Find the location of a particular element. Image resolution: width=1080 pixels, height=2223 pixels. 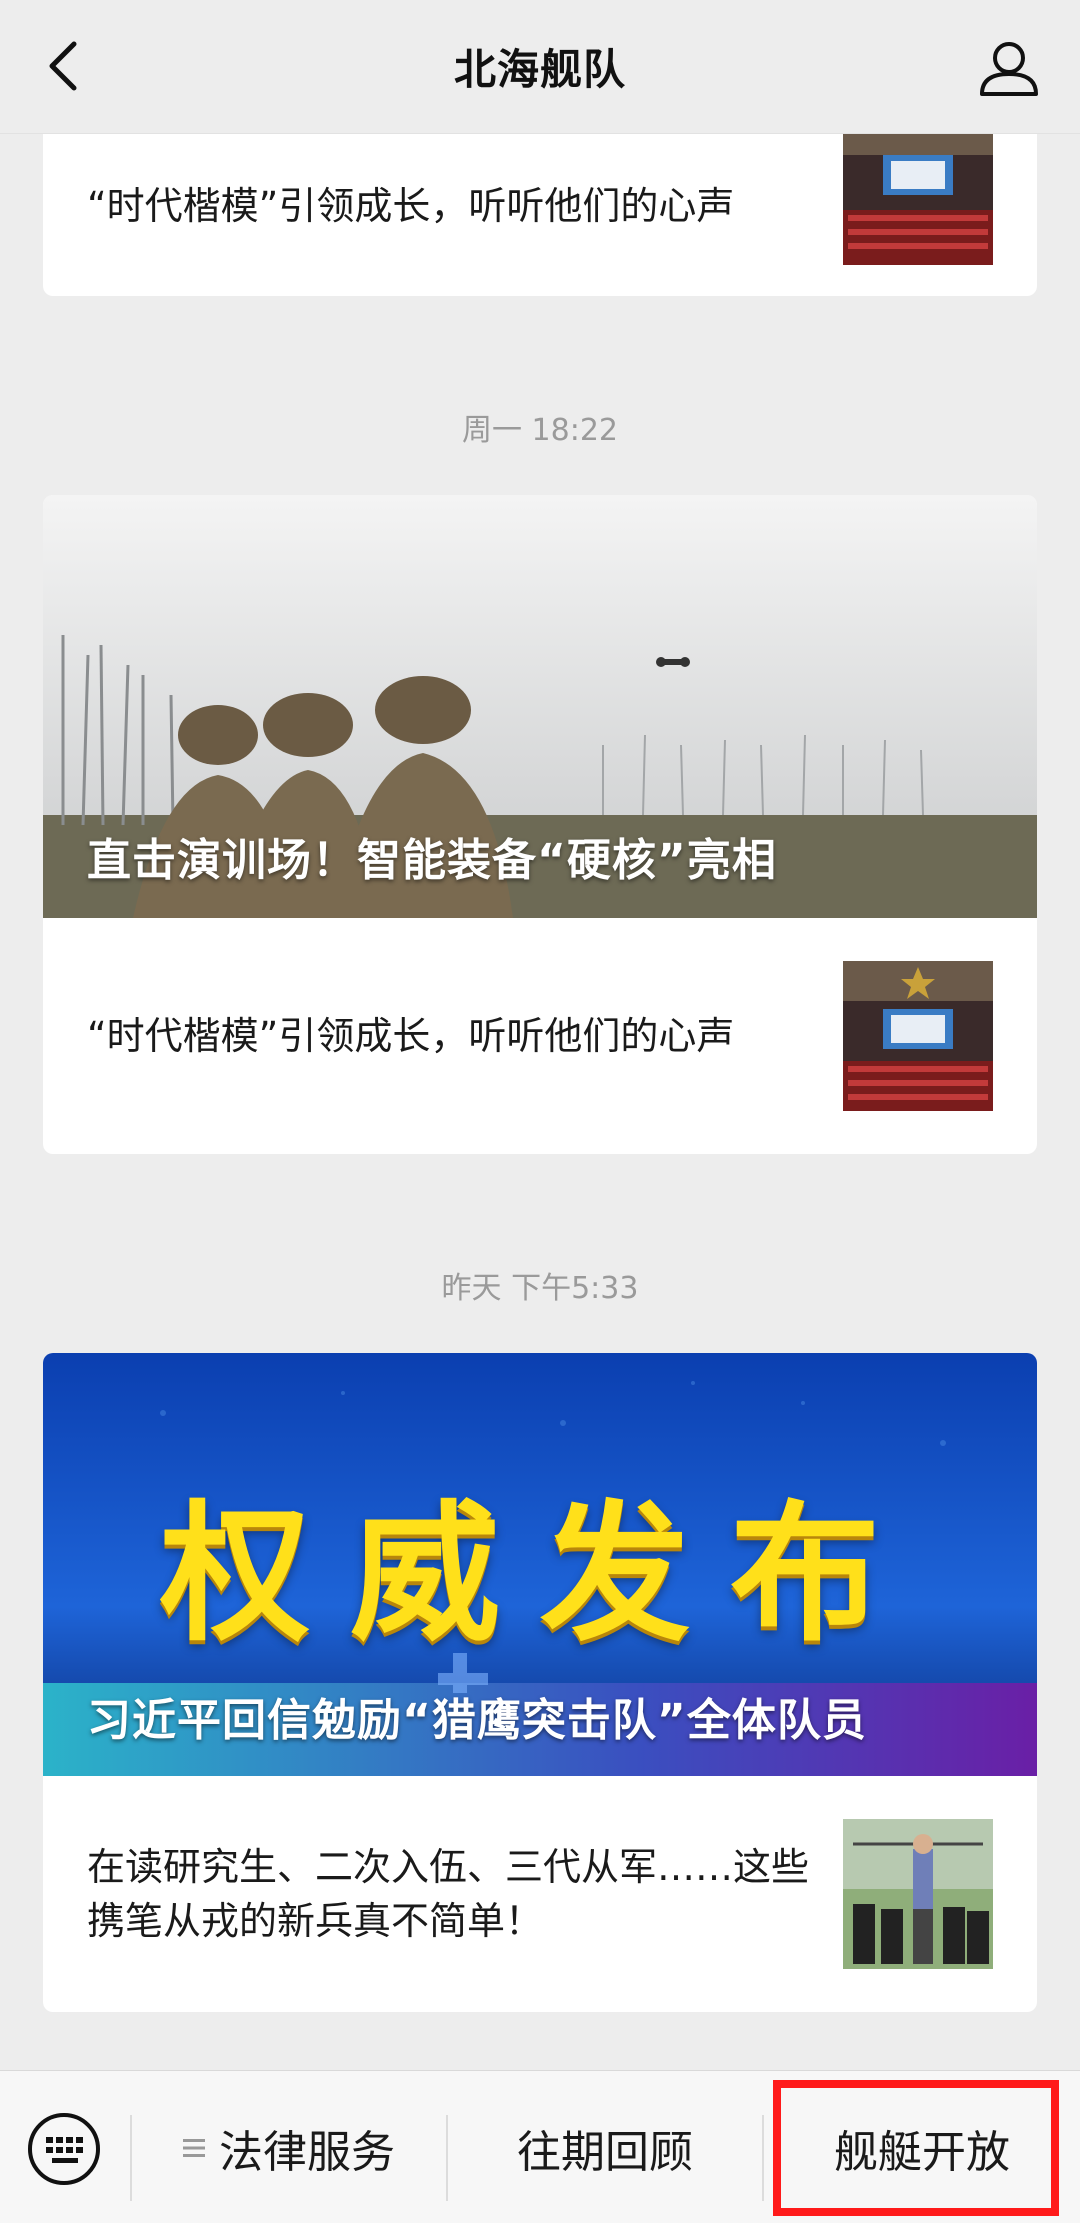

menu-item-label: 法律服务 is located at coordinates (307, 2152).